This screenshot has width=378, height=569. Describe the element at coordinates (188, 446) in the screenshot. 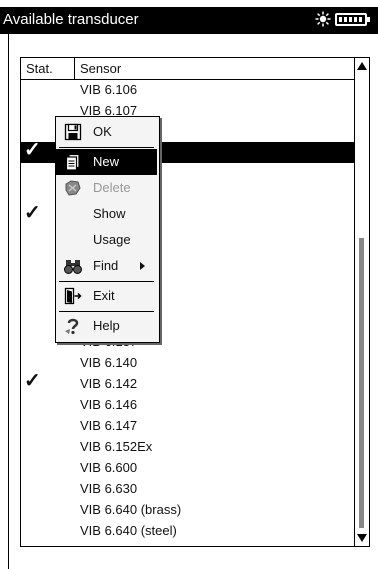

I see `table-row: VIB 6.152Ex` at that location.